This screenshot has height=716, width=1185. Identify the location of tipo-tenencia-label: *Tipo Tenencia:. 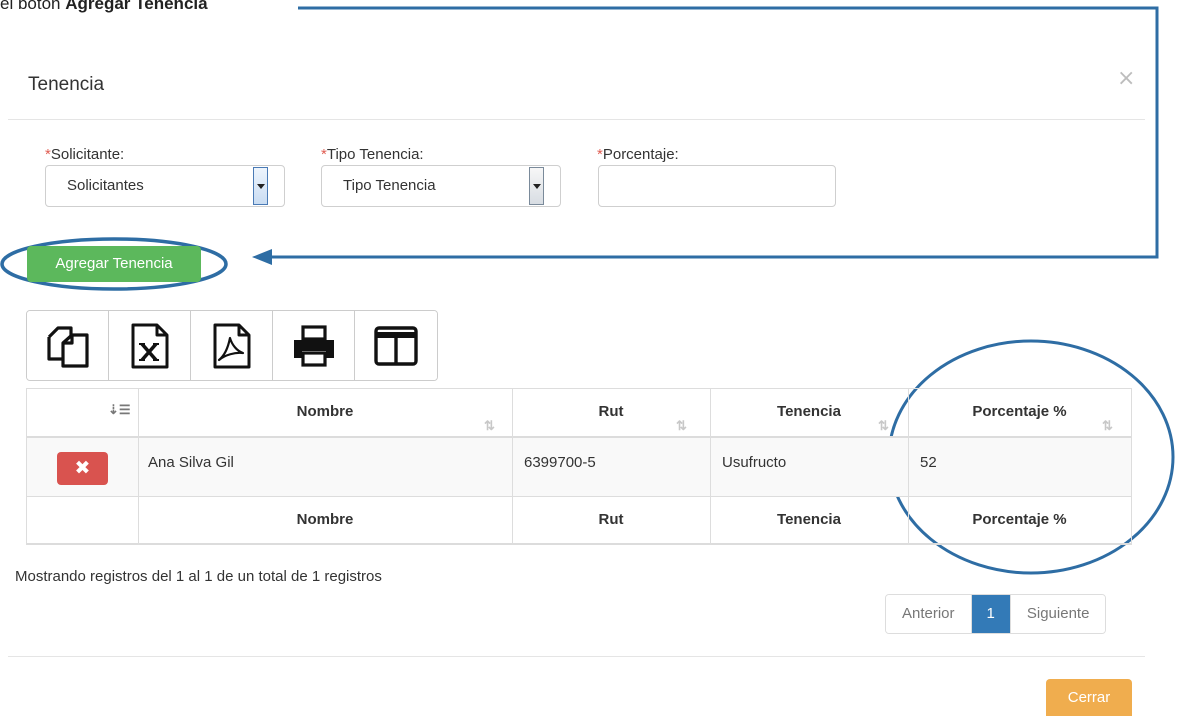
(372, 154).